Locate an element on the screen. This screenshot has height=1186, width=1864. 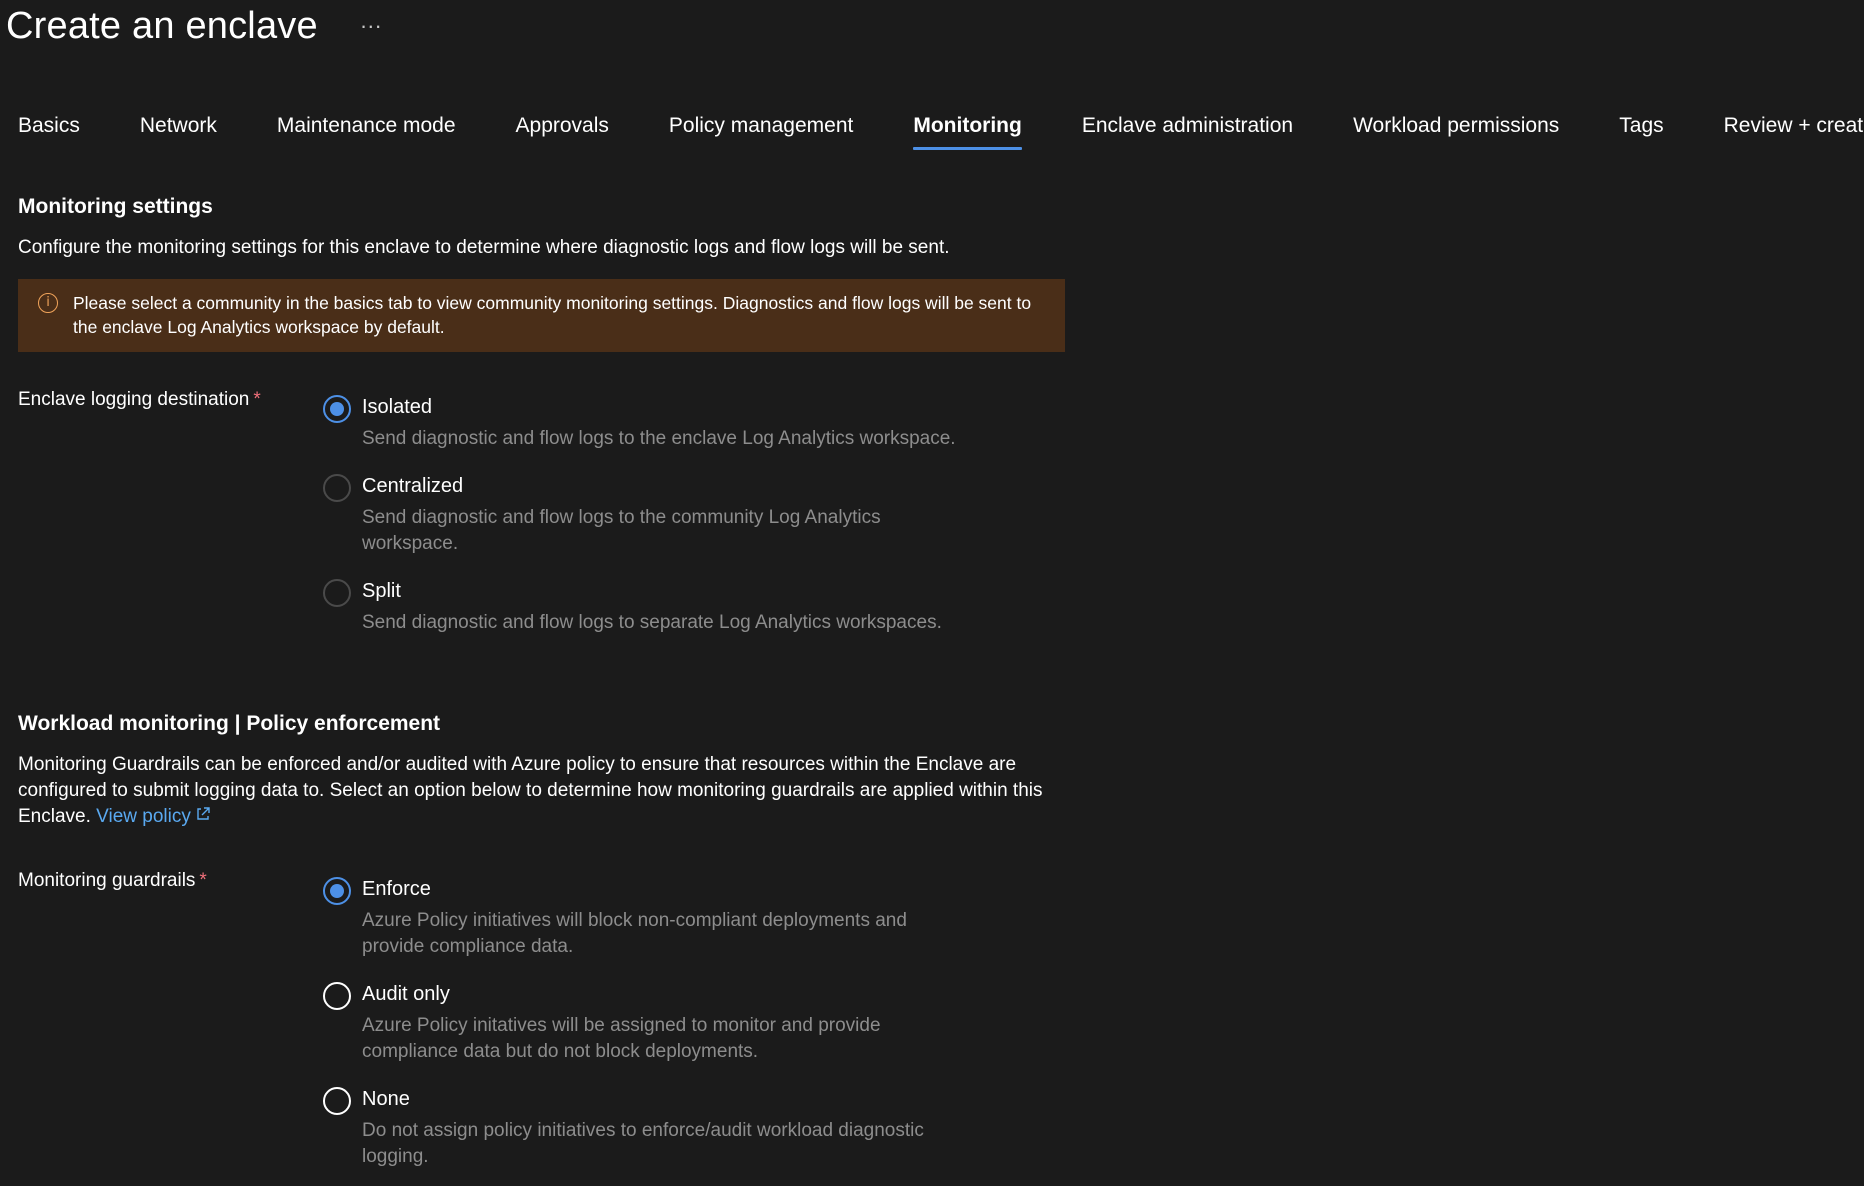
radio-audit-only is located at coordinates (337, 996).